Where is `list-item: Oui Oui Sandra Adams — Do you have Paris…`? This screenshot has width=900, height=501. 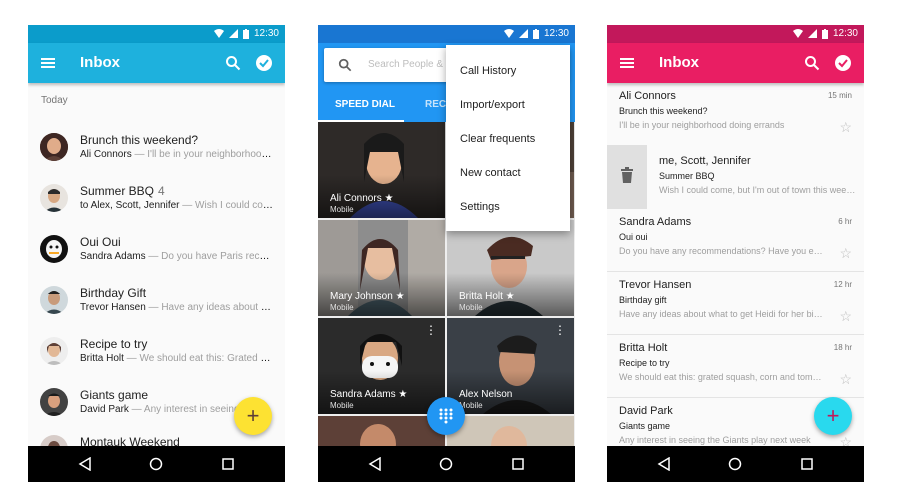 list-item: Oui Oui Sandra Adams — Do you have Paris… is located at coordinates (156, 252).